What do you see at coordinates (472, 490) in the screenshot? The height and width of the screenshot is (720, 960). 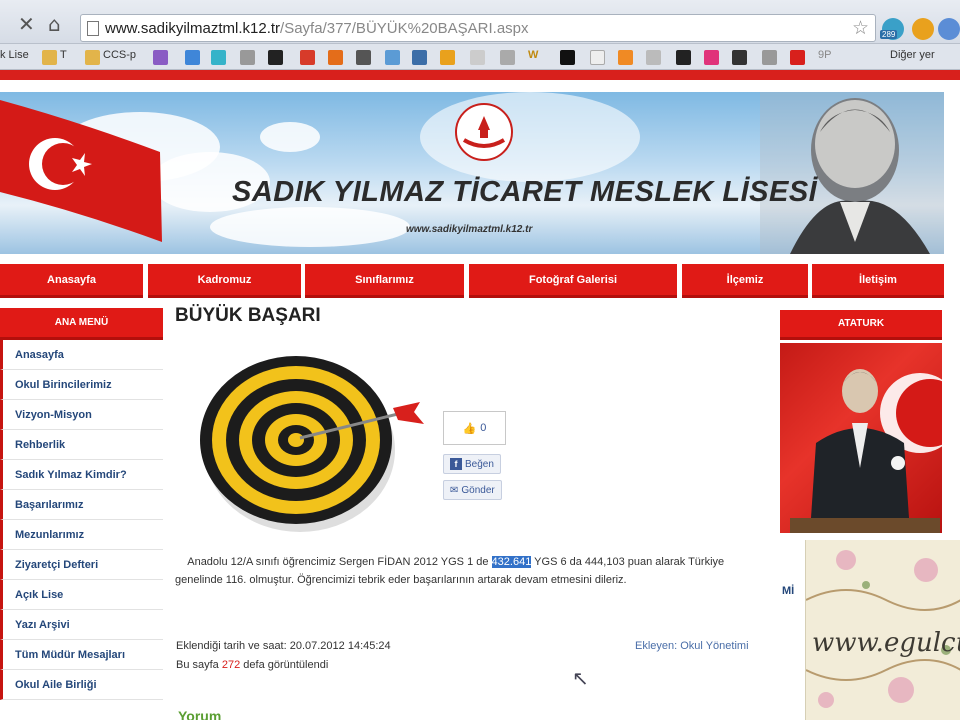 I see `send-button: ✉ Gönder` at bounding box center [472, 490].